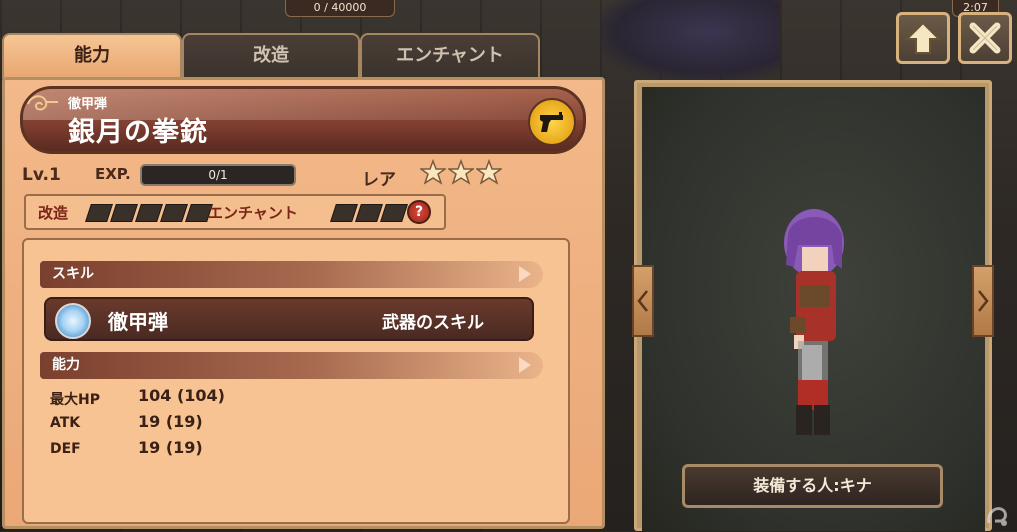  Describe the element at coordinates (73, 321) in the screenshot. I see `skill-orb-icon` at that location.